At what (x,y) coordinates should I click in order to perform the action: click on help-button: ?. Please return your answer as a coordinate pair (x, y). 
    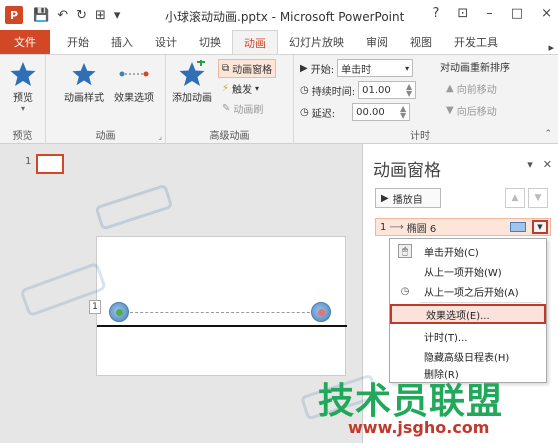
    Looking at the image, I should click on (435, 13).